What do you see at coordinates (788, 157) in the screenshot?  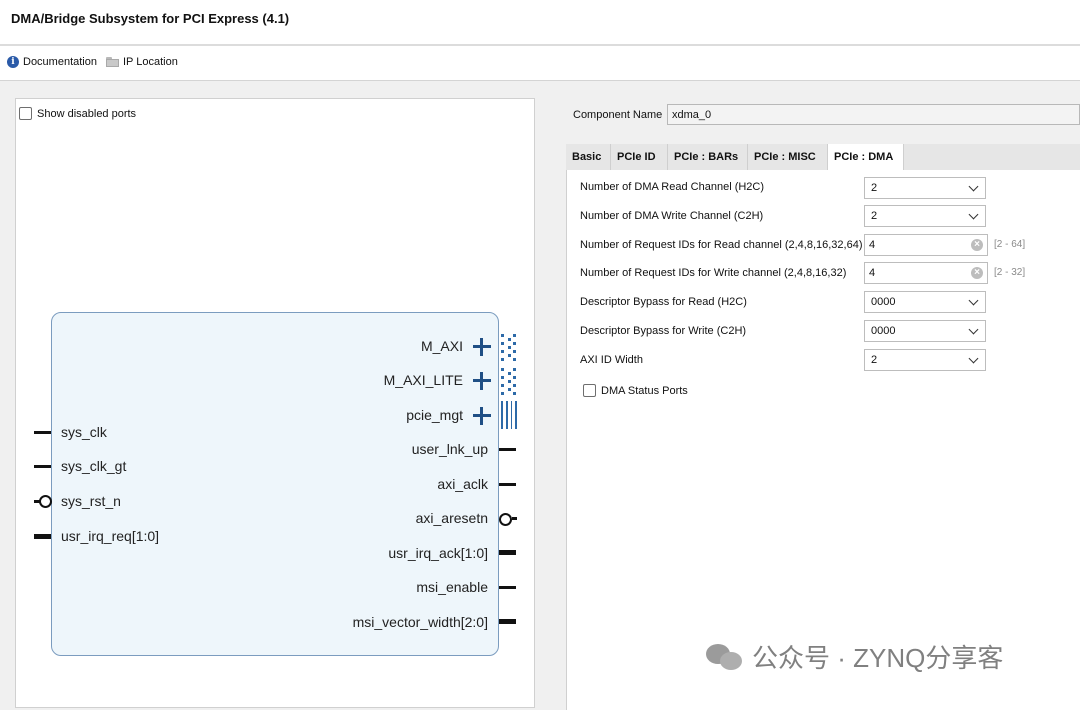 I see `tab-pcie-misc: PCIe : MISC` at bounding box center [788, 157].